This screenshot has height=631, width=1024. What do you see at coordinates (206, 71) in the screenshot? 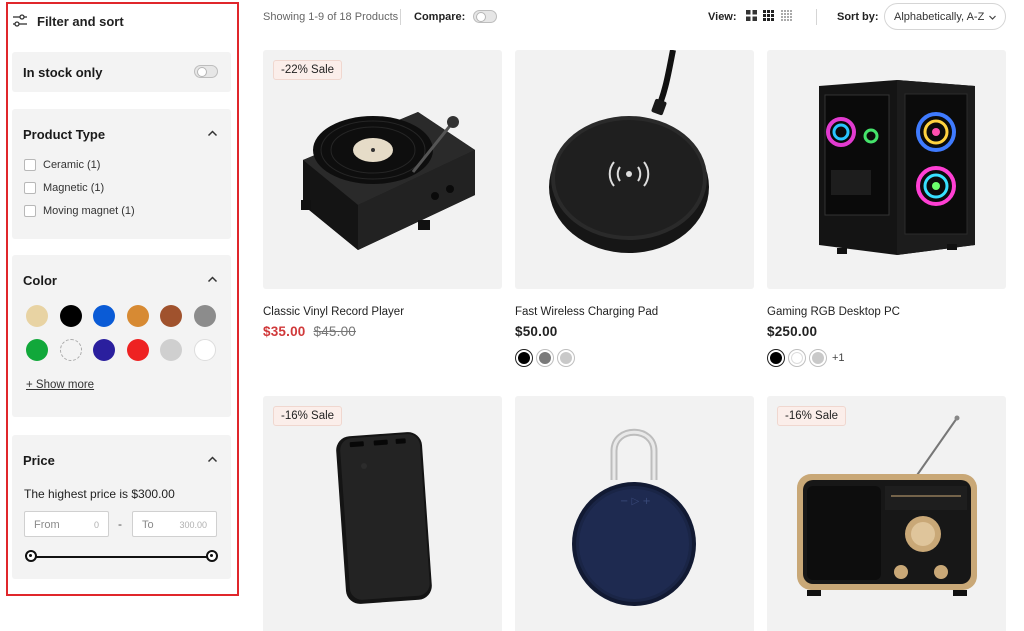
I see `in-stock-toggle` at bounding box center [206, 71].